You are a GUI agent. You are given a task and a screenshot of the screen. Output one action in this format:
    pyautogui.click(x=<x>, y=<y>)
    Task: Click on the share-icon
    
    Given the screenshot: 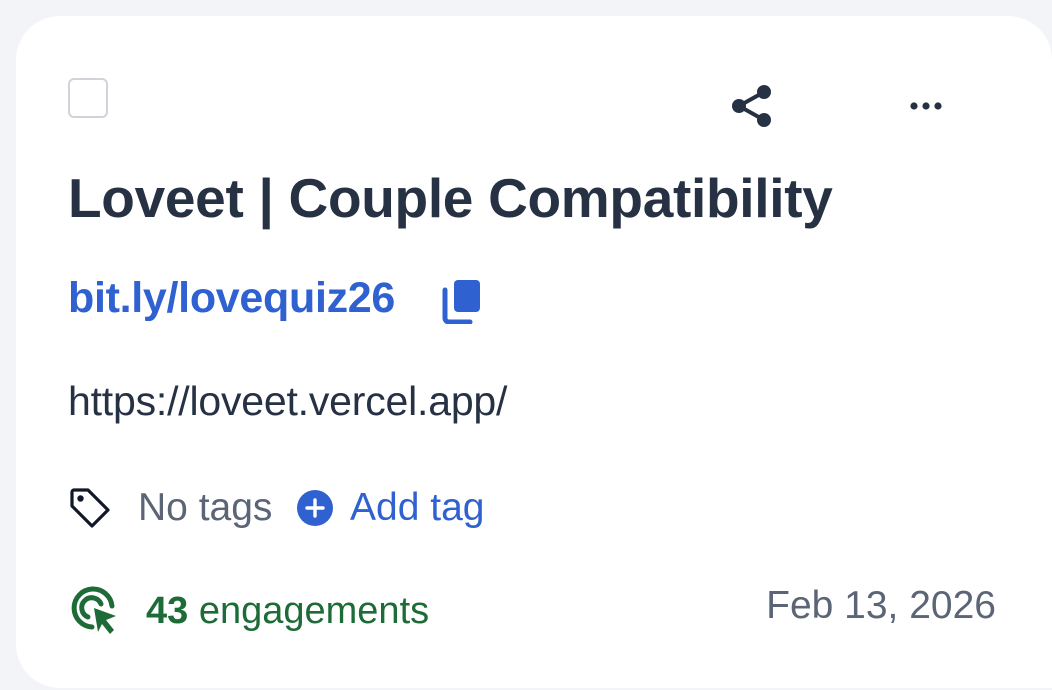 What is the action you would take?
    pyautogui.click(x=751, y=106)
    